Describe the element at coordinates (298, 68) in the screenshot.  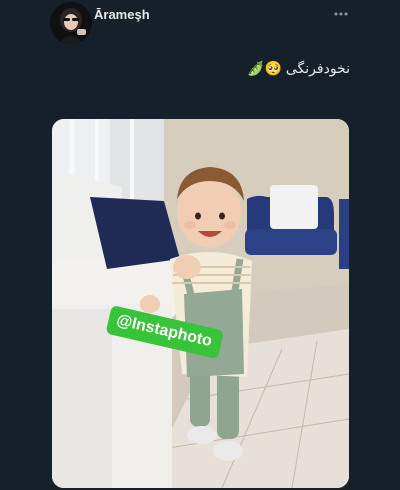
I see `tweet-text: نخودفرنگی 🥺🫛` at that location.